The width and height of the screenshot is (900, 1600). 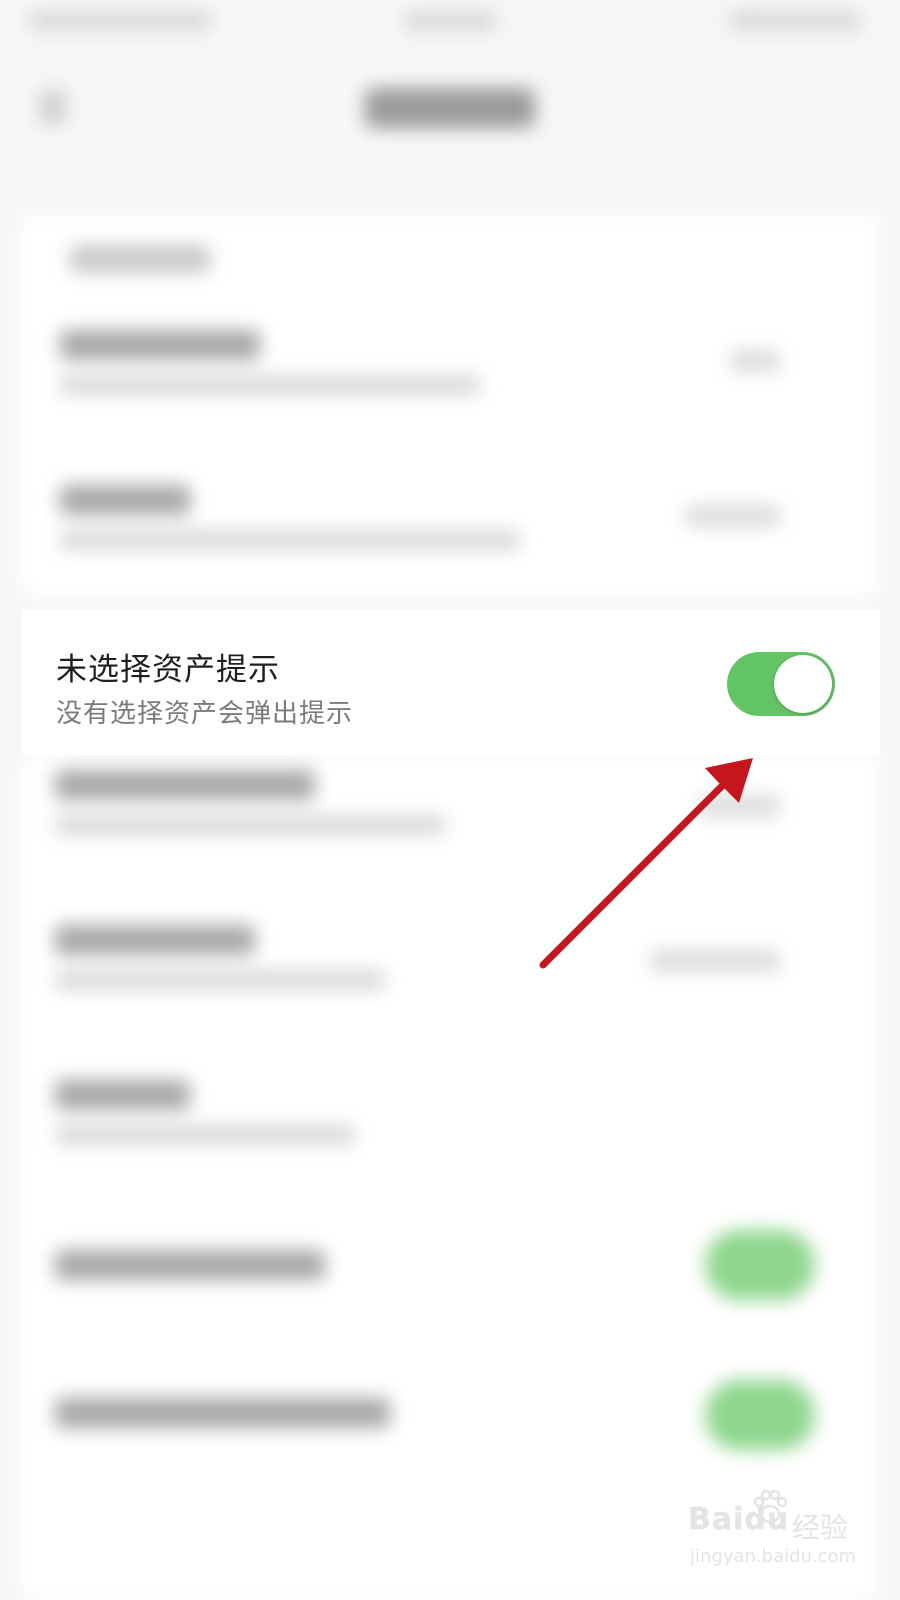 What do you see at coordinates (803, 684) in the screenshot?
I see `toggle-knob` at bounding box center [803, 684].